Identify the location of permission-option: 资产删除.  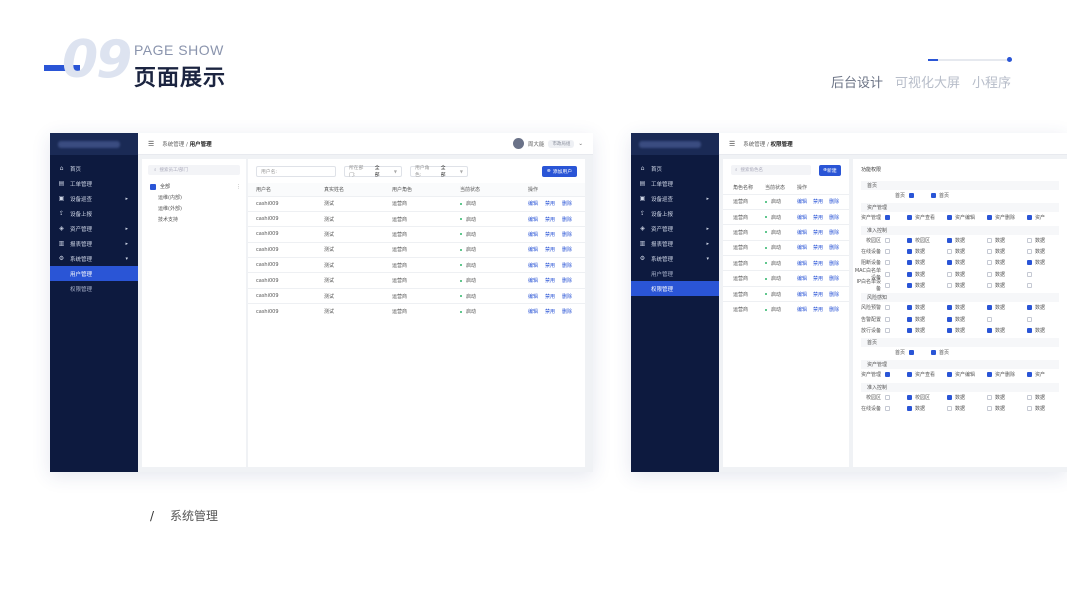
(1007, 374).